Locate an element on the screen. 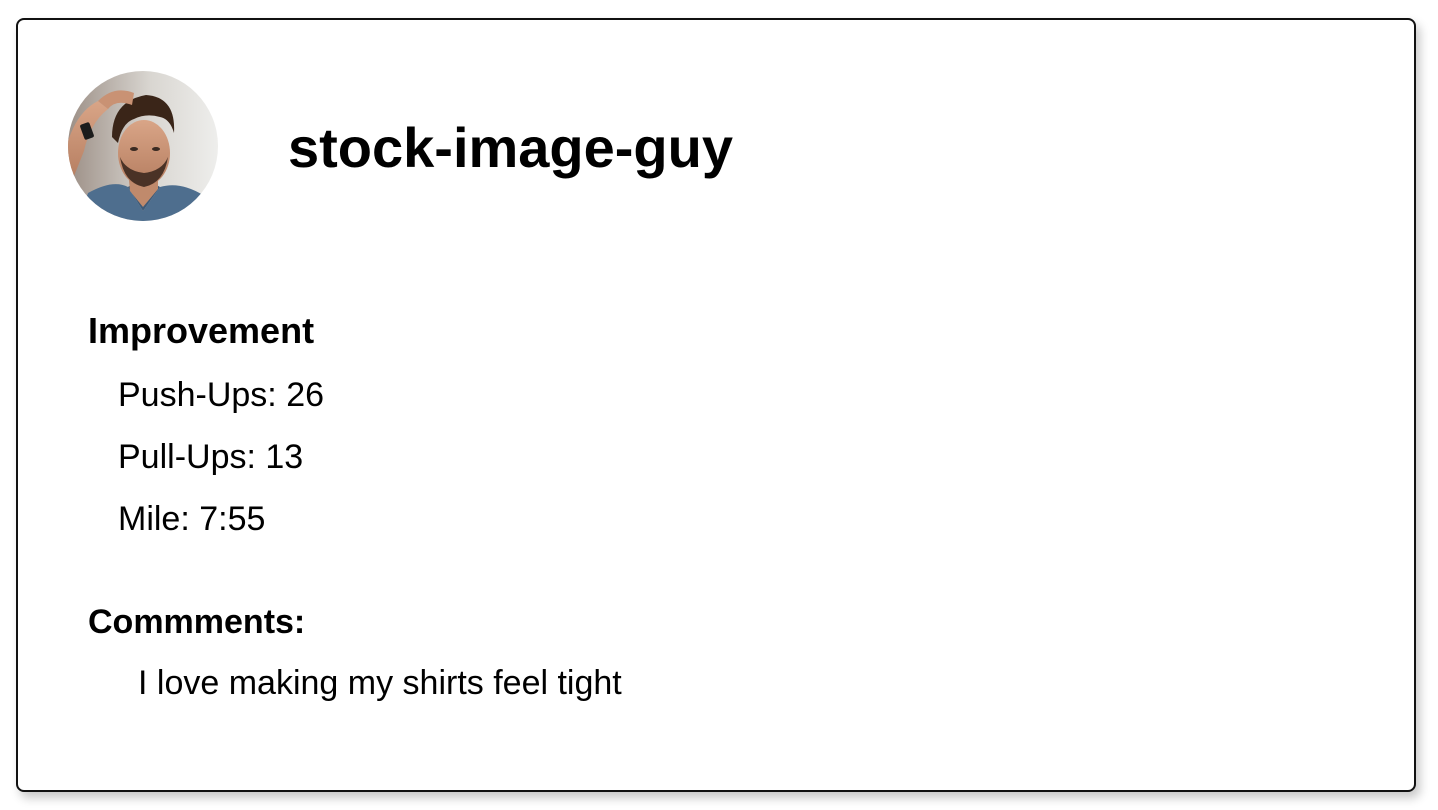 Image resolution: width=1438 pixels, height=810 pixels. user-avatar-photo-icon is located at coordinates (143, 146).